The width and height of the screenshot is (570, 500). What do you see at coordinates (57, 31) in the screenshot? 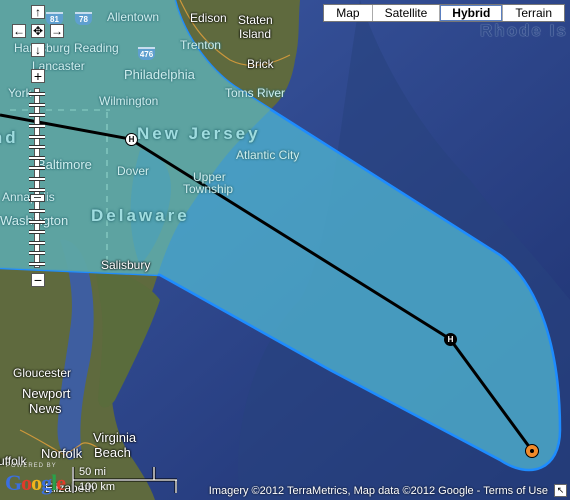
I see `pan-right-button: →` at bounding box center [57, 31].